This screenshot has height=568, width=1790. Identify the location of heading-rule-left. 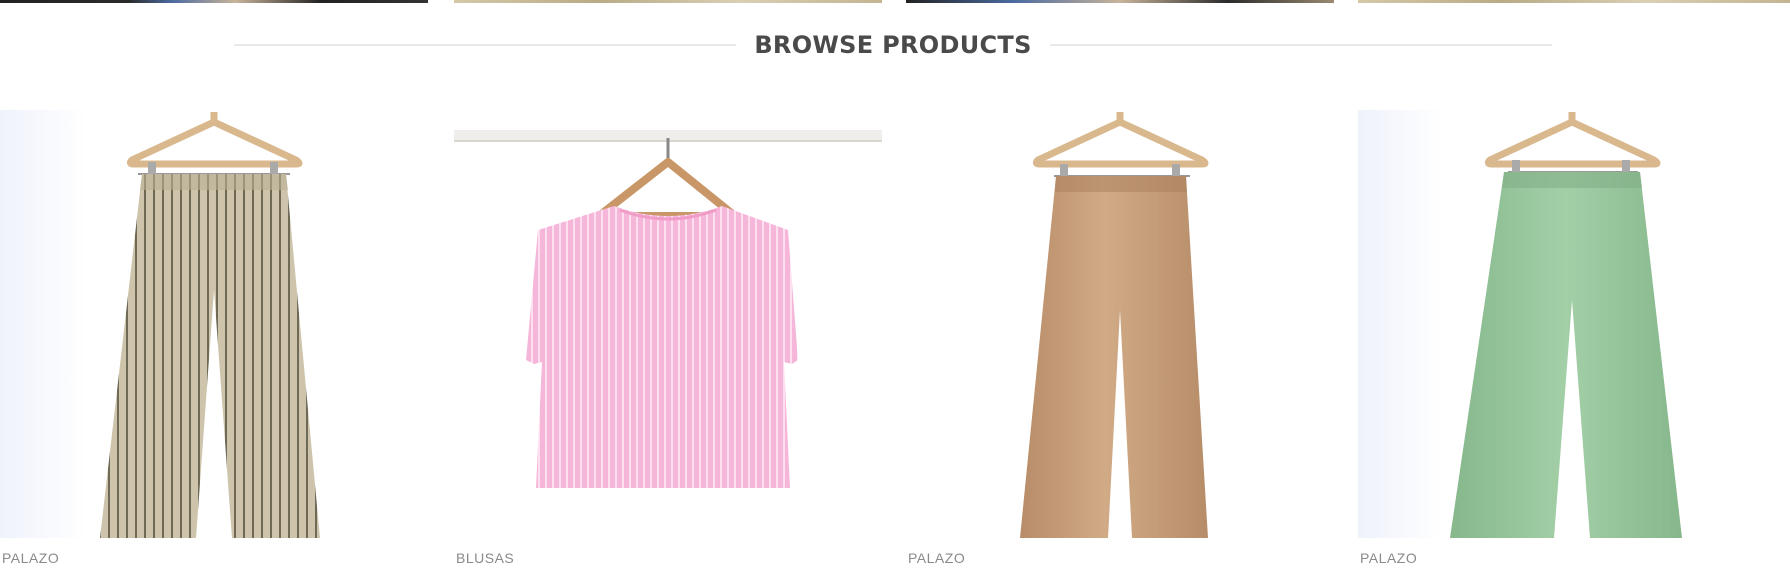
(485, 45).